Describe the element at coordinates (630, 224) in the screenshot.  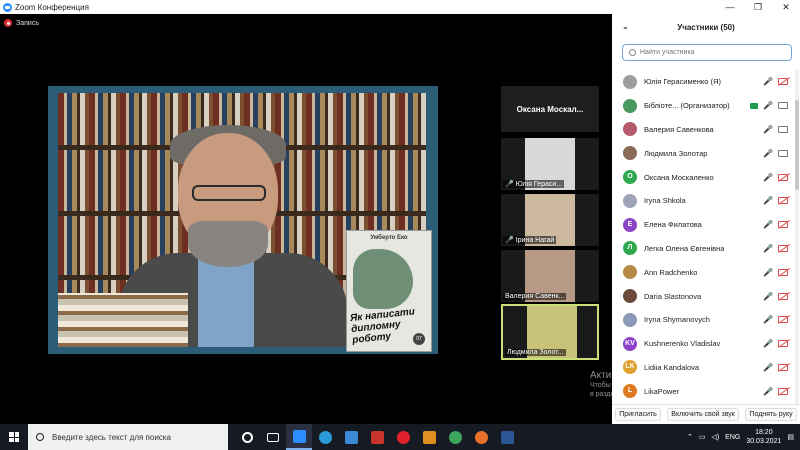
I see `avatar: E` at that location.